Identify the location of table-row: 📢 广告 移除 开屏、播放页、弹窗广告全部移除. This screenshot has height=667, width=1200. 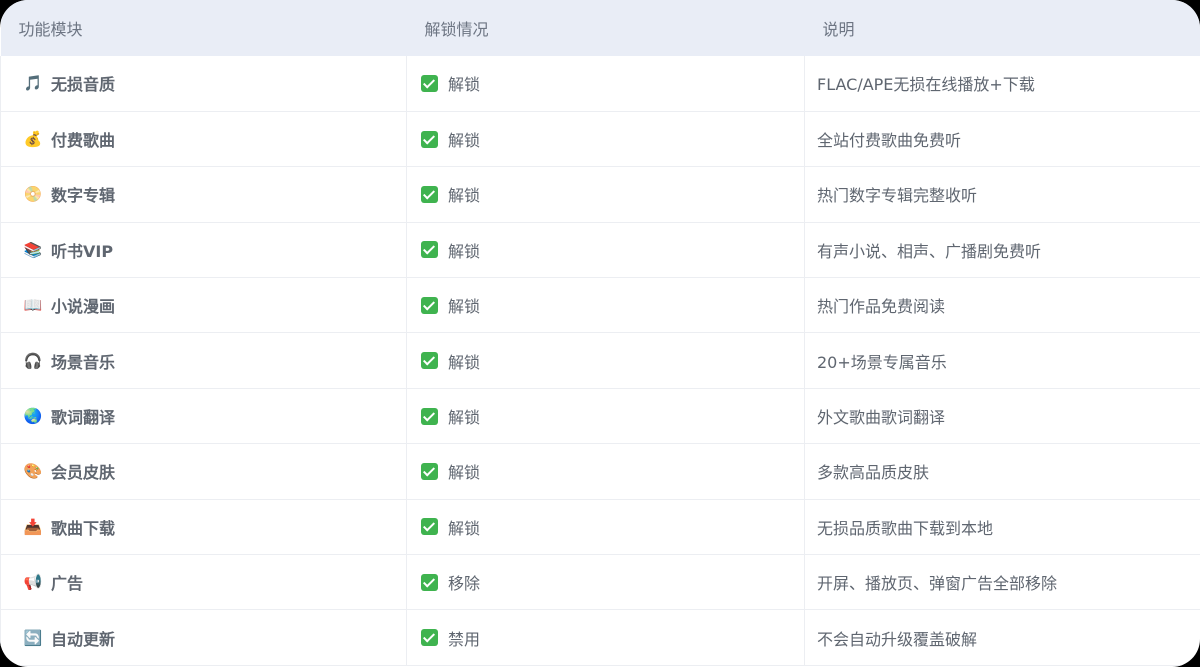
(600, 582).